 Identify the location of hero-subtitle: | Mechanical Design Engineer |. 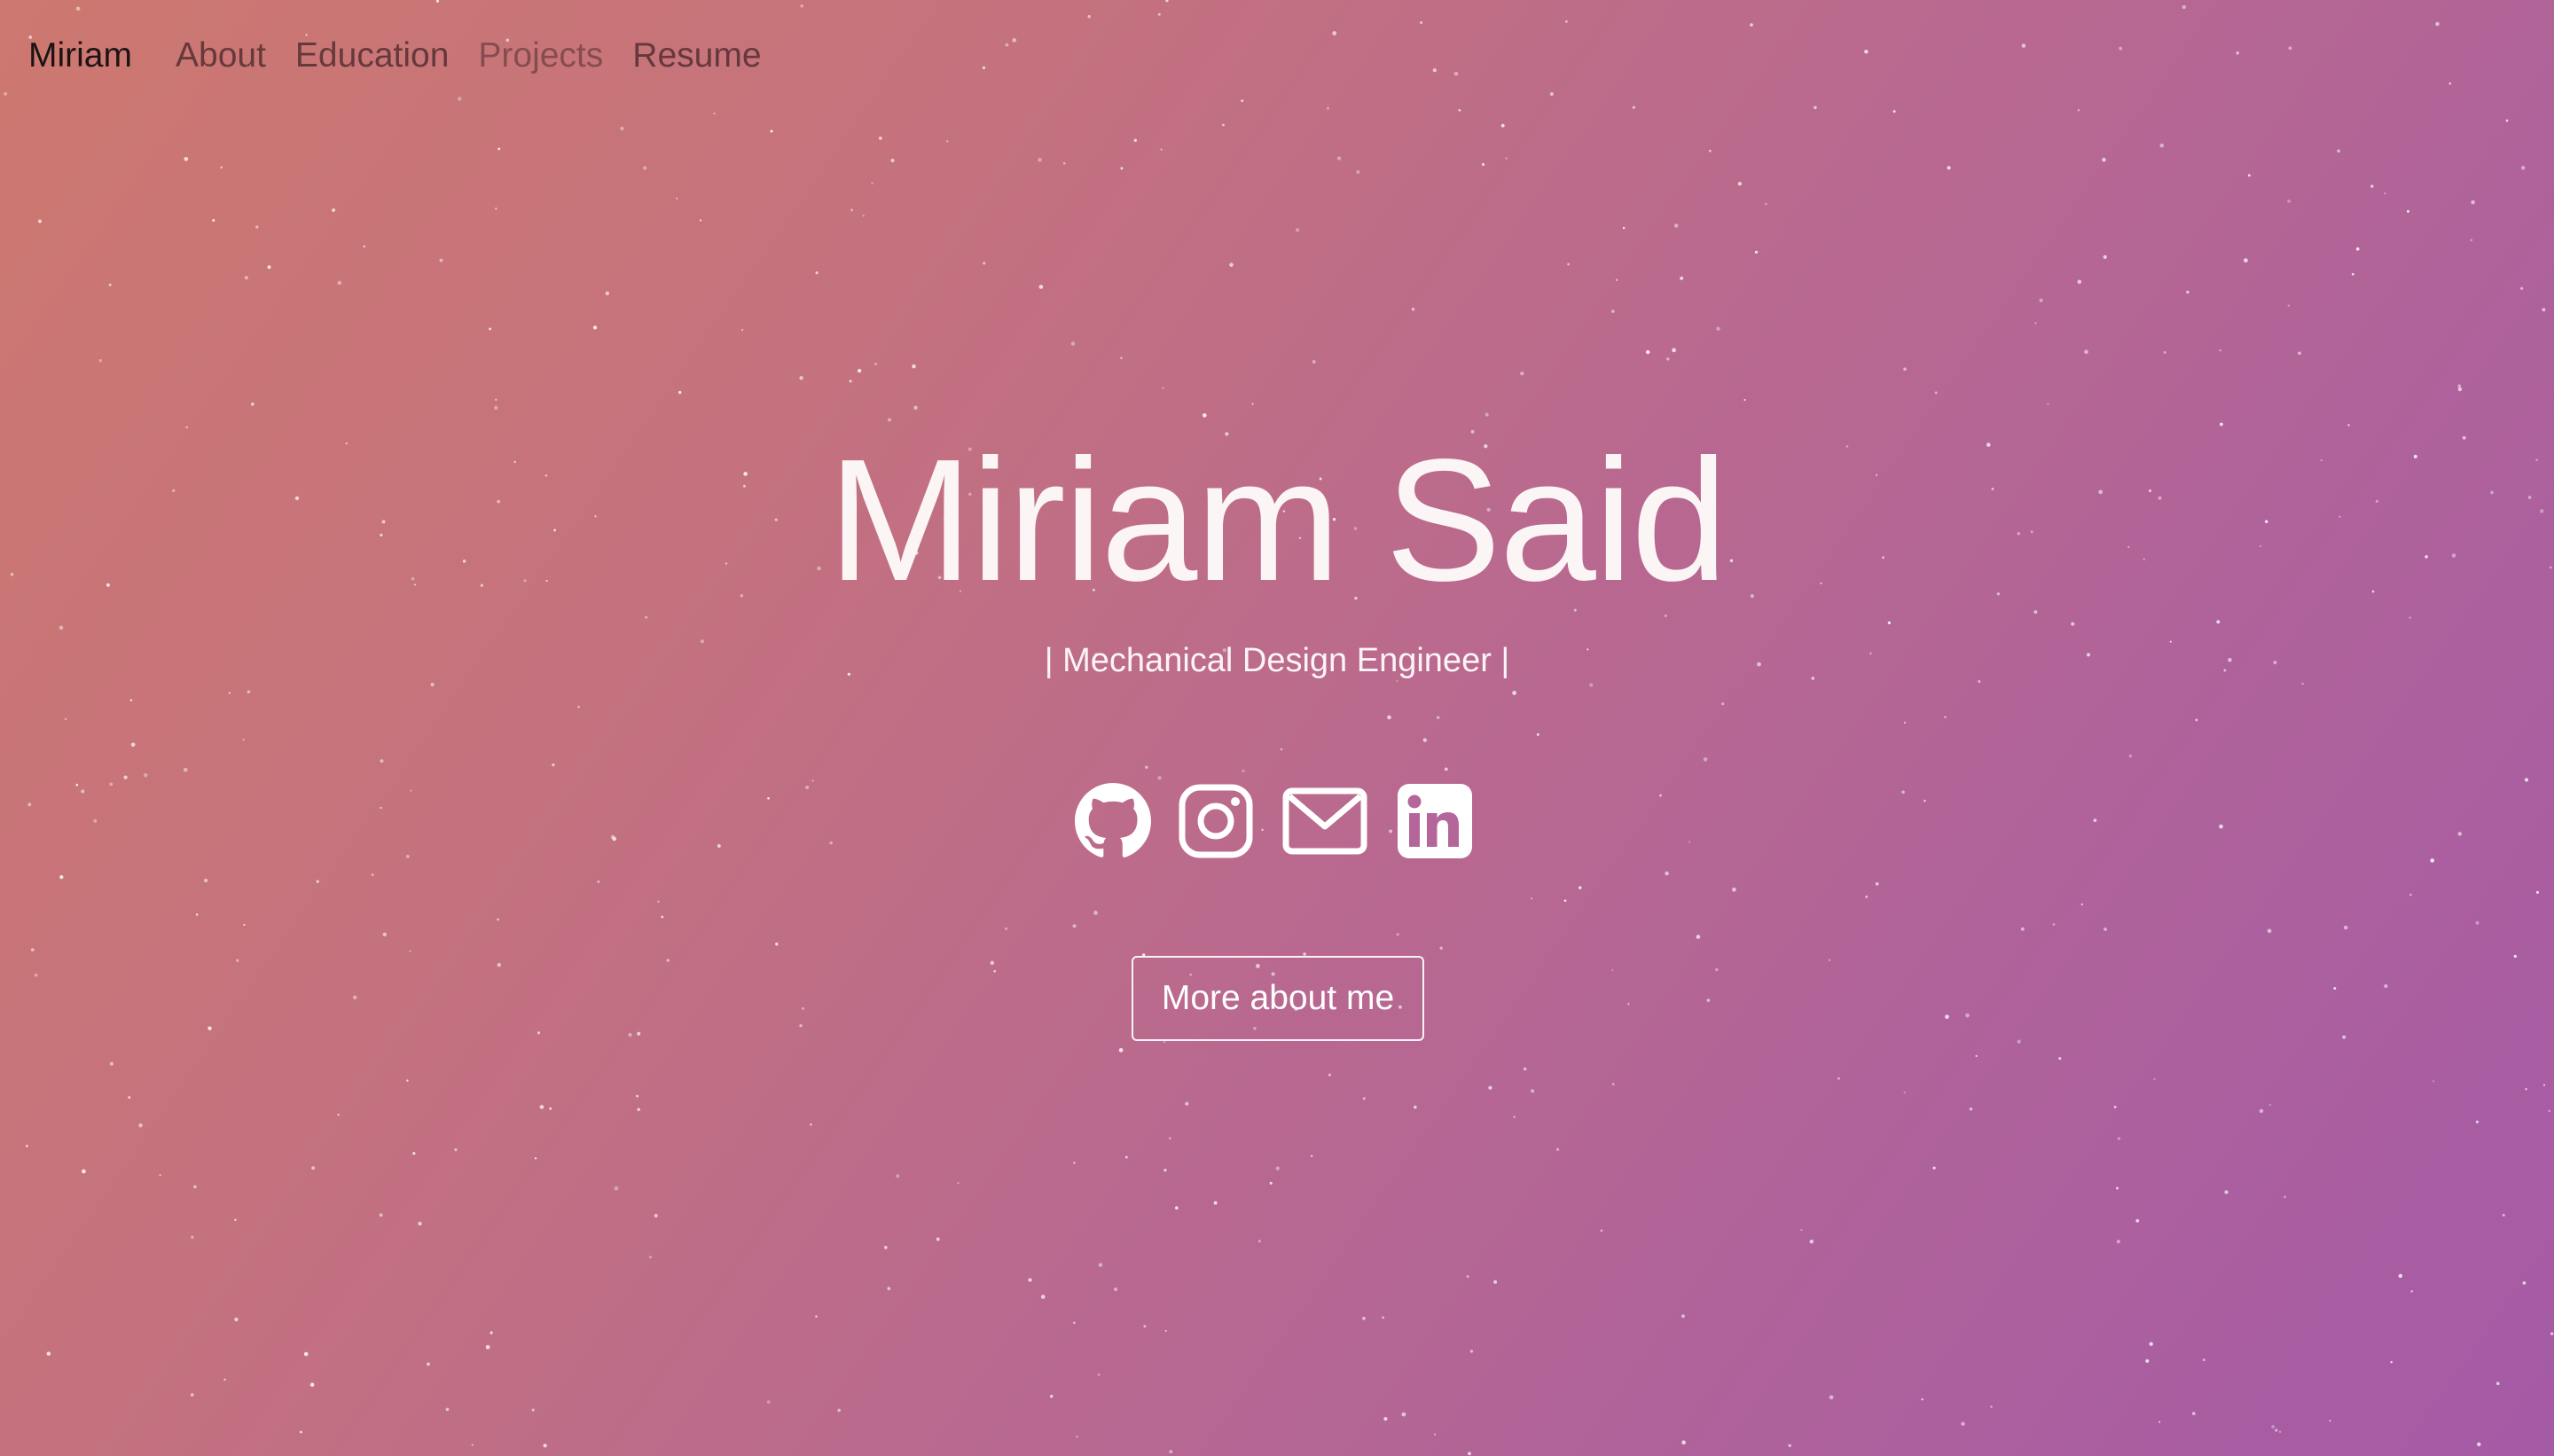
(1277, 660).